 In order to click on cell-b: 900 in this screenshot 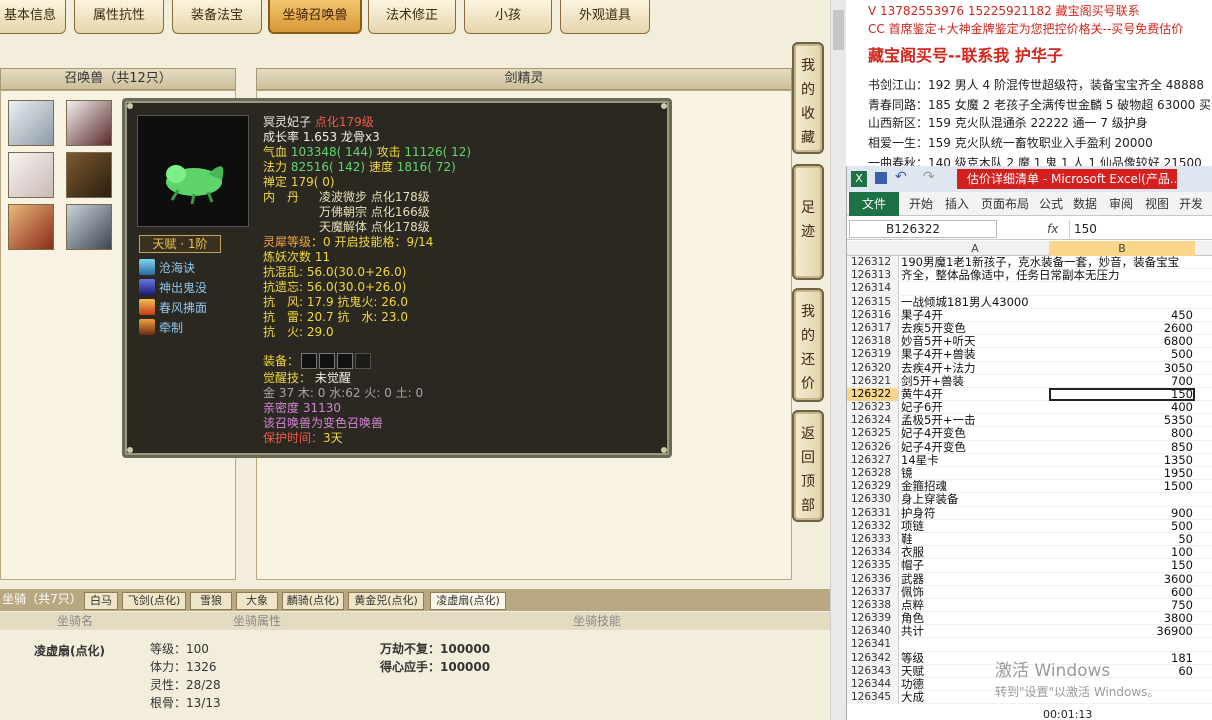, I will do `click(1122, 513)`.